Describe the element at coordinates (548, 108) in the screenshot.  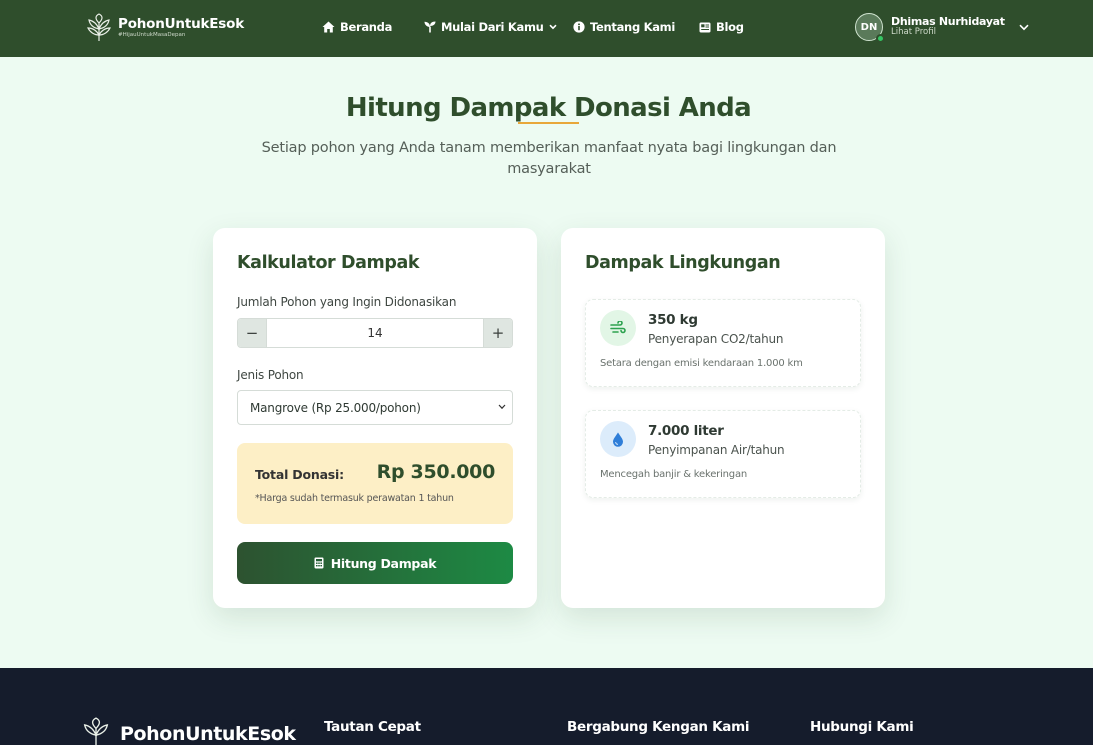
I see `page-title: Hitung Dampak Donasi Anda` at that location.